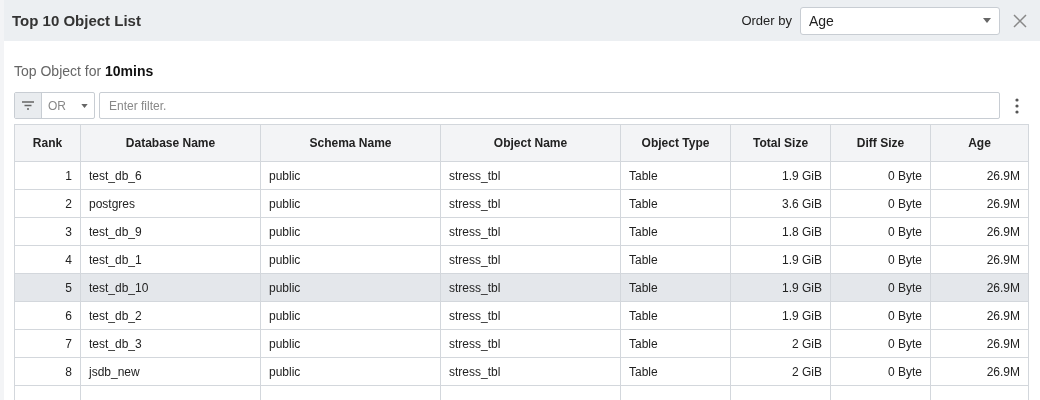 The width and height of the screenshot is (1040, 400). I want to click on table-cell: test_db_6, so click(170, 175).